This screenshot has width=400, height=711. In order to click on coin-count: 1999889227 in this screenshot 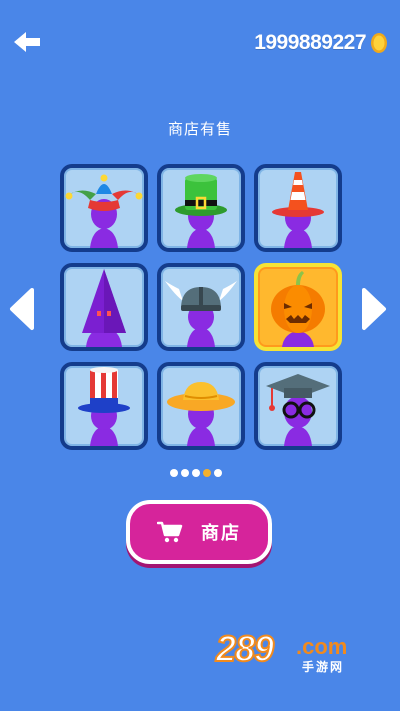, I will do `click(310, 42)`.